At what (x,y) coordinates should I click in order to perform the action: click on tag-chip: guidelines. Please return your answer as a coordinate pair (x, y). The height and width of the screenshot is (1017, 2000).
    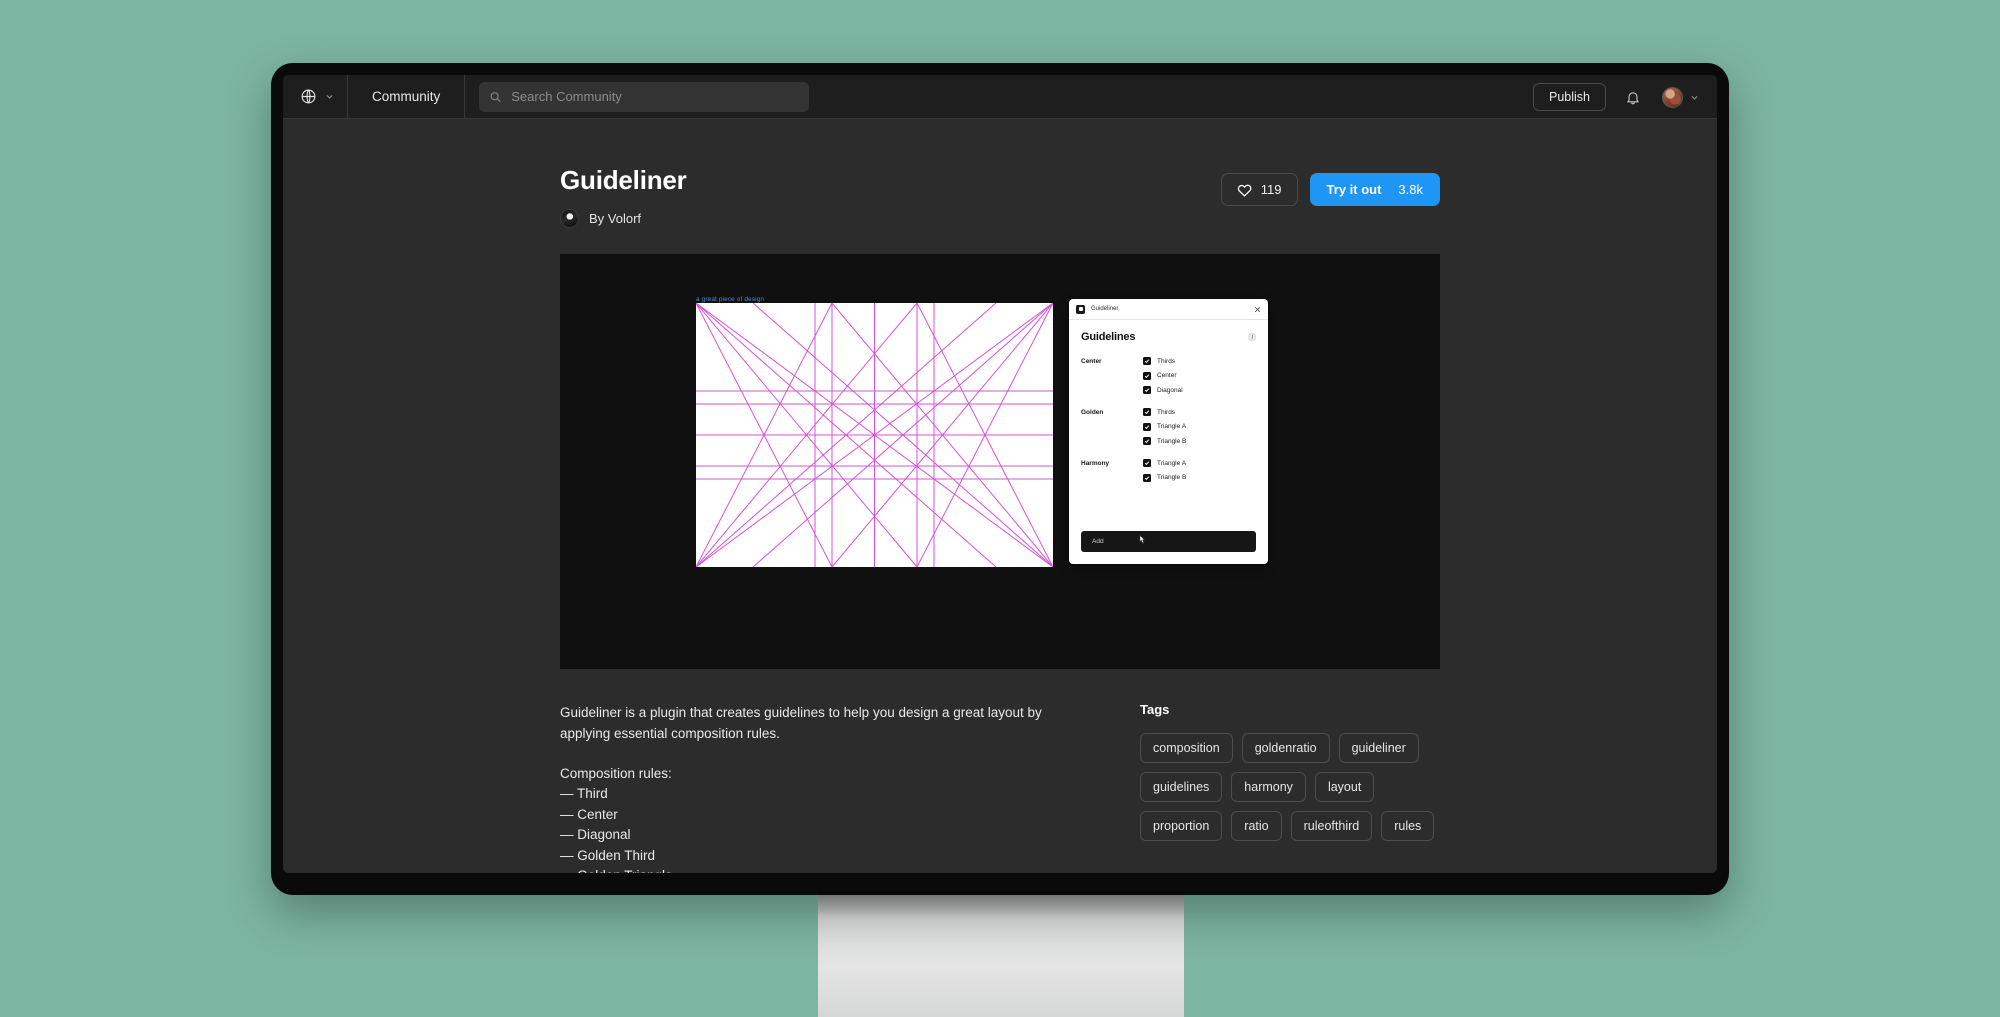
    Looking at the image, I should click on (1181, 787).